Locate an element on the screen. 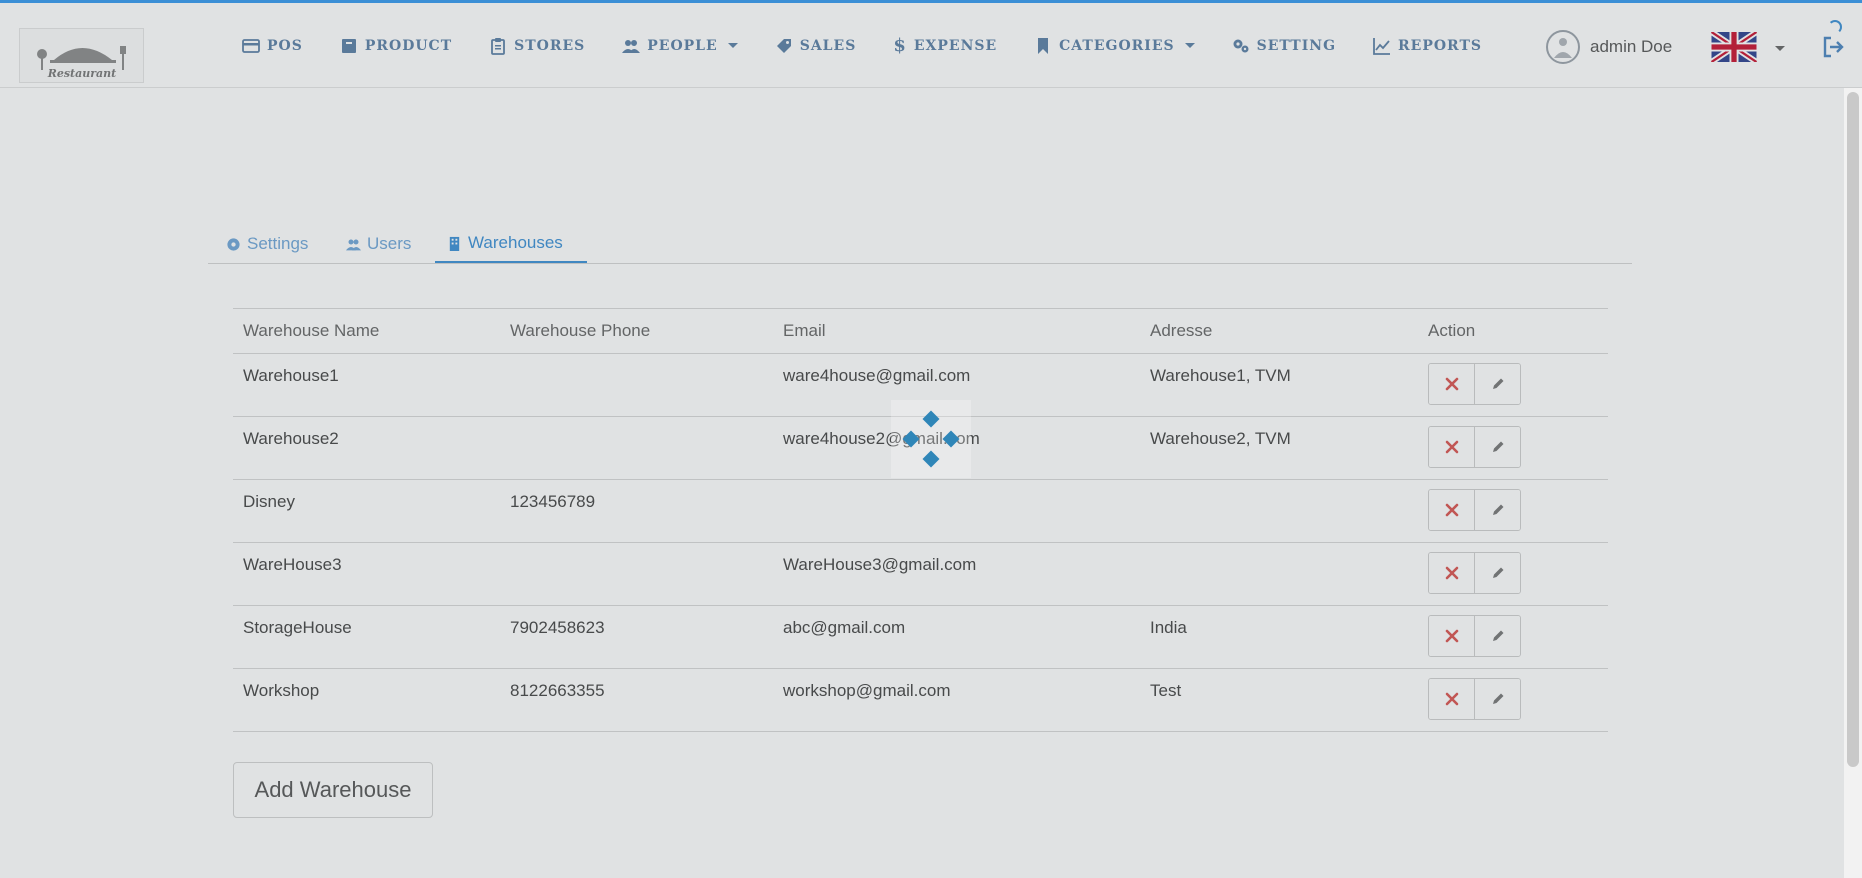 The width and height of the screenshot is (1862, 878). loading-spinner-icon is located at coordinates (931, 439).